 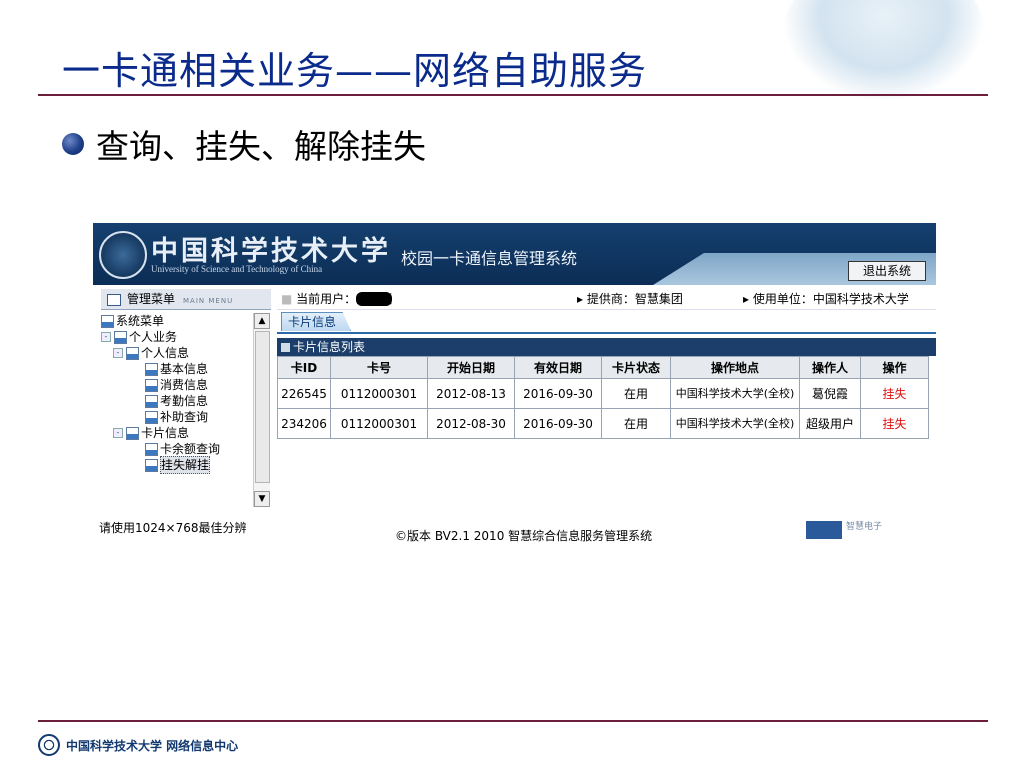 I want to click on brand-logo: 智慧电子, so click(x=870, y=530).